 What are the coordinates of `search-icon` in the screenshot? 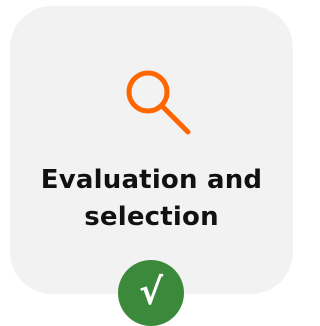 It's located at (158, 102).